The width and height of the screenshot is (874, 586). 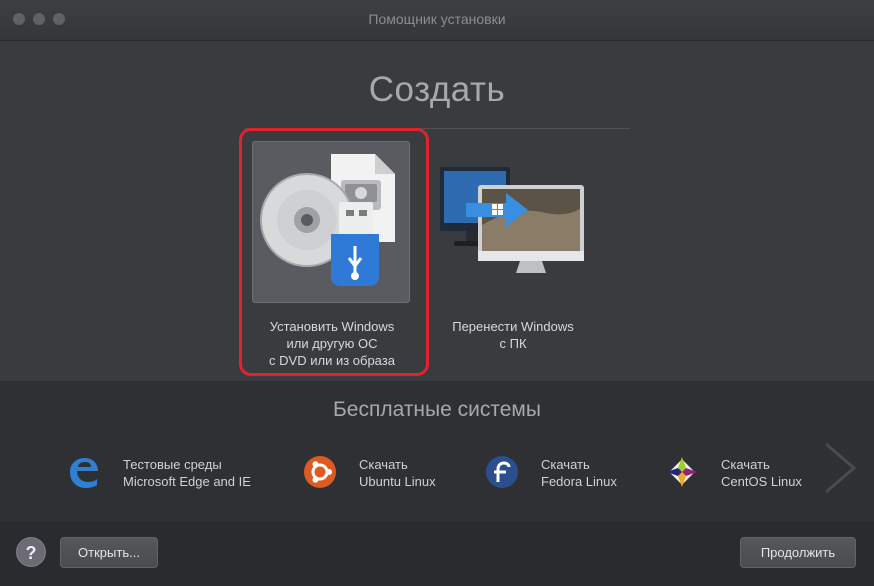 I want to click on chevron-right-icon, so click(x=840, y=468).